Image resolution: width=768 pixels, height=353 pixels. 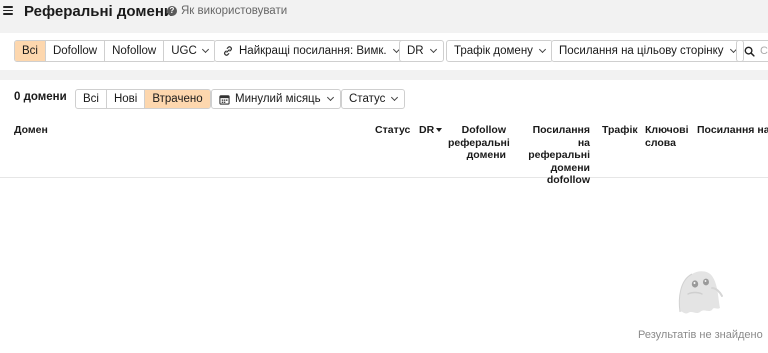 What do you see at coordinates (177, 99) in the screenshot?
I see `tab-lost: Втрачено` at bounding box center [177, 99].